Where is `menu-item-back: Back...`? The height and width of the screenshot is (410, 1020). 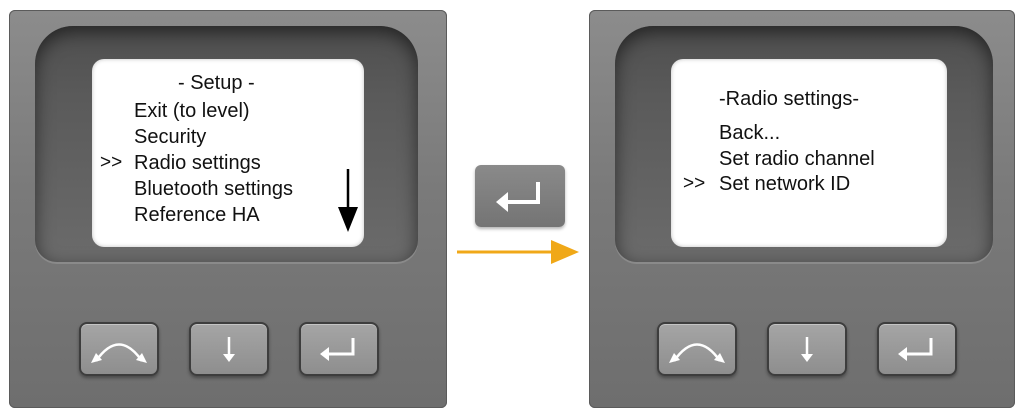 menu-item-back: Back... is located at coordinates (749, 133).